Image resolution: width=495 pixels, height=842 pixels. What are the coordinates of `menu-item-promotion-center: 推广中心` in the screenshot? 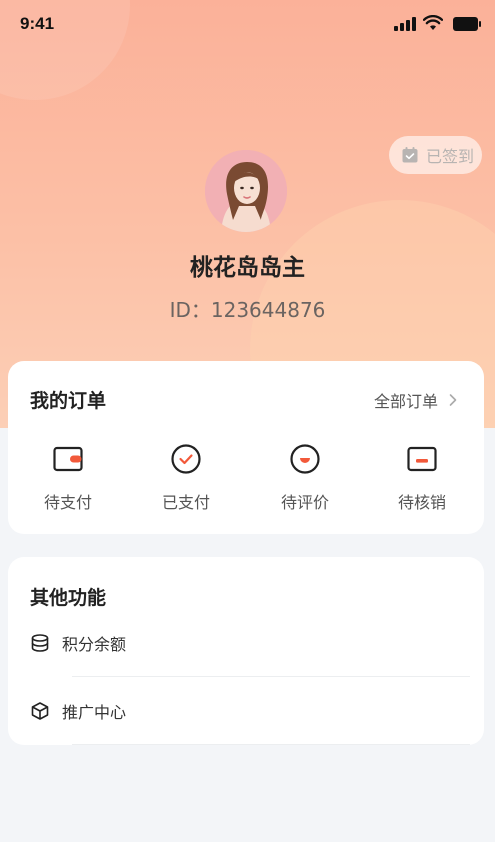 It's located at (250, 711).